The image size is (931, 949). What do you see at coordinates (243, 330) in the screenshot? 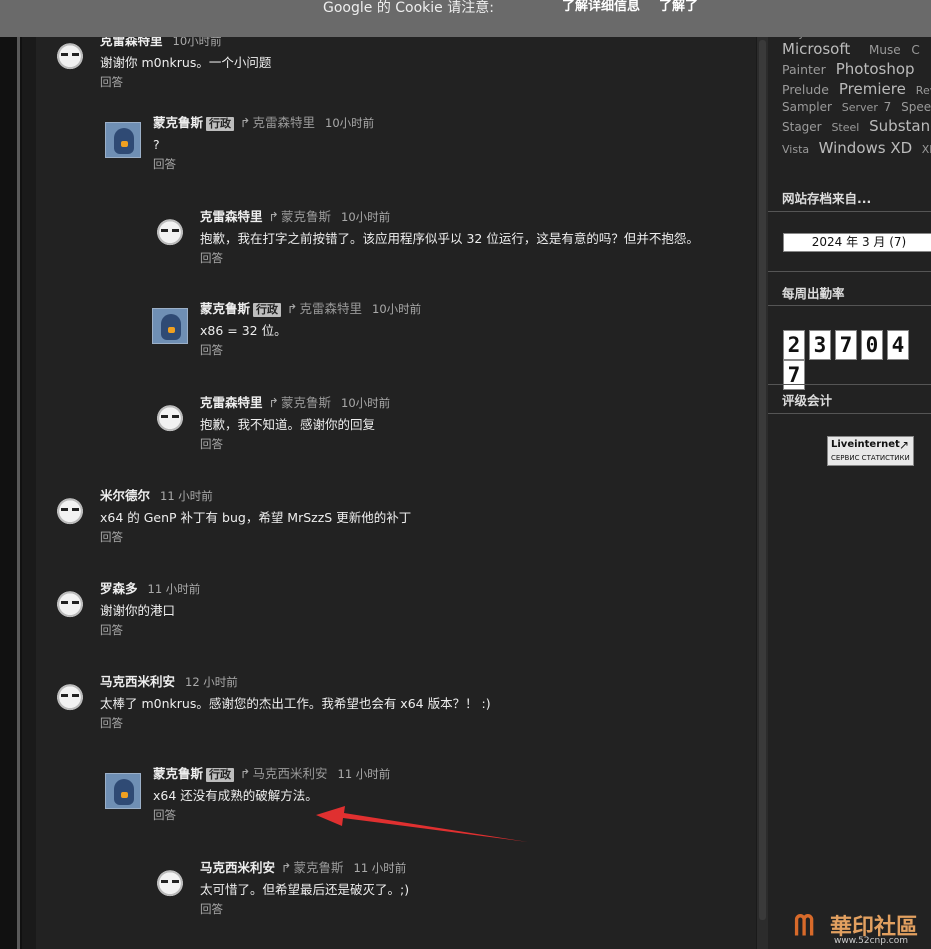
I see `comment-text: x86 = 32 位。` at bounding box center [243, 330].